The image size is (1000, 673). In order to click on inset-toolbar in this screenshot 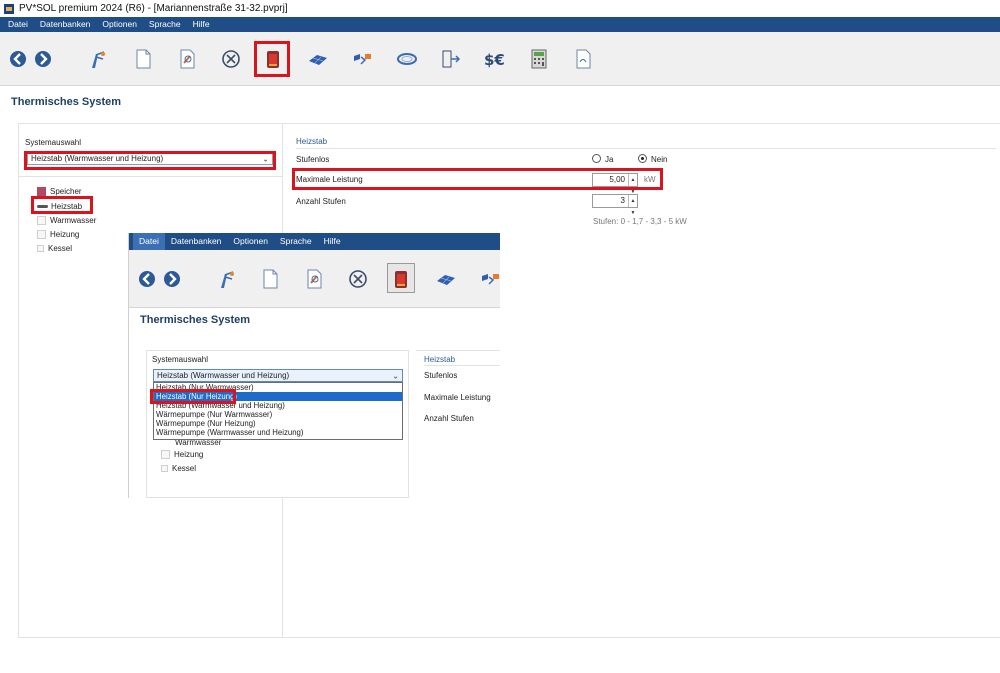, I will do `click(314, 279)`.